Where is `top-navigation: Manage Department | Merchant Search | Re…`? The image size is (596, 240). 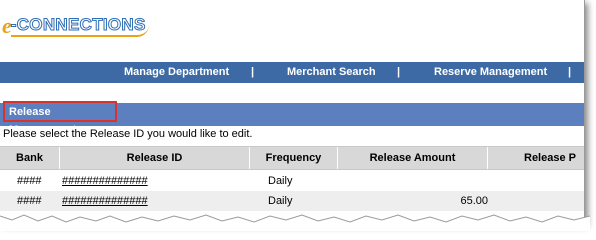 top-navigation: Manage Department | Merchant Search | Re… is located at coordinates (292, 72).